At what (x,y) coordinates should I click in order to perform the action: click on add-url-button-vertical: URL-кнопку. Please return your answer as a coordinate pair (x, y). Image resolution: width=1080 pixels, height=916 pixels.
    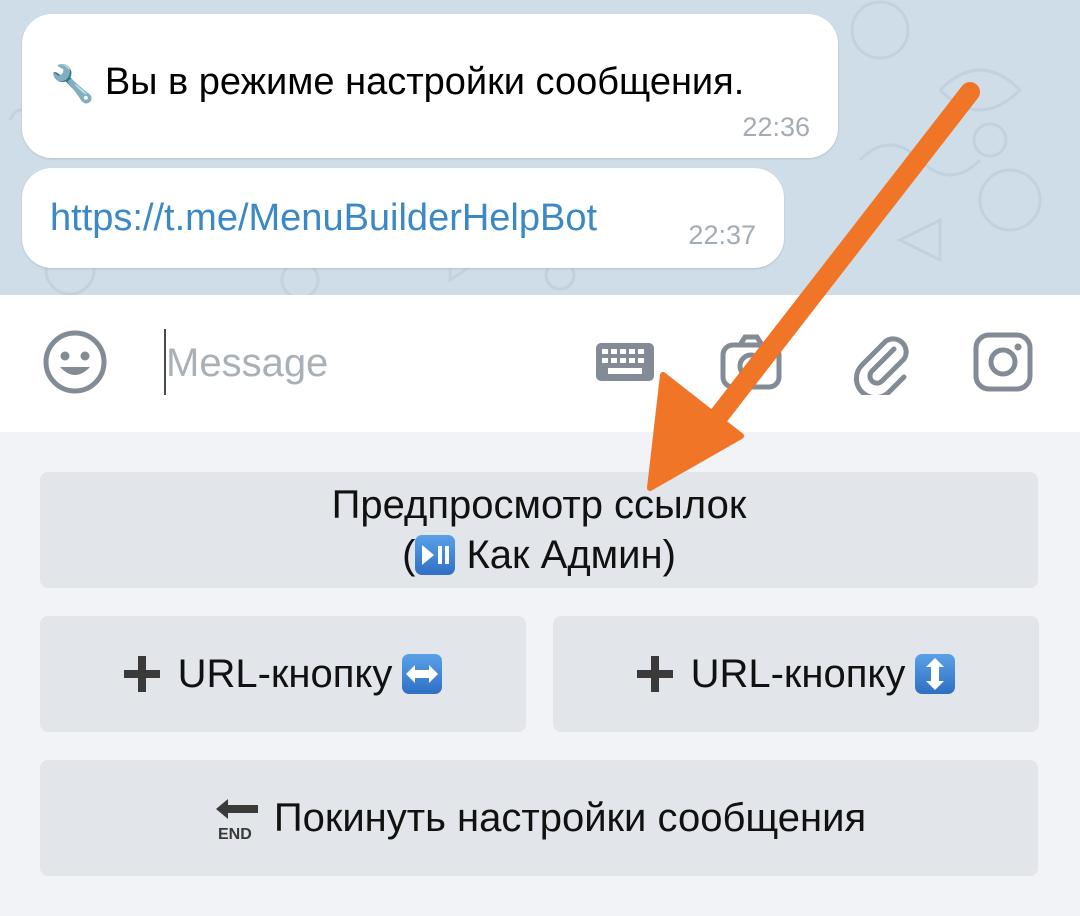
    Looking at the image, I should click on (796, 674).